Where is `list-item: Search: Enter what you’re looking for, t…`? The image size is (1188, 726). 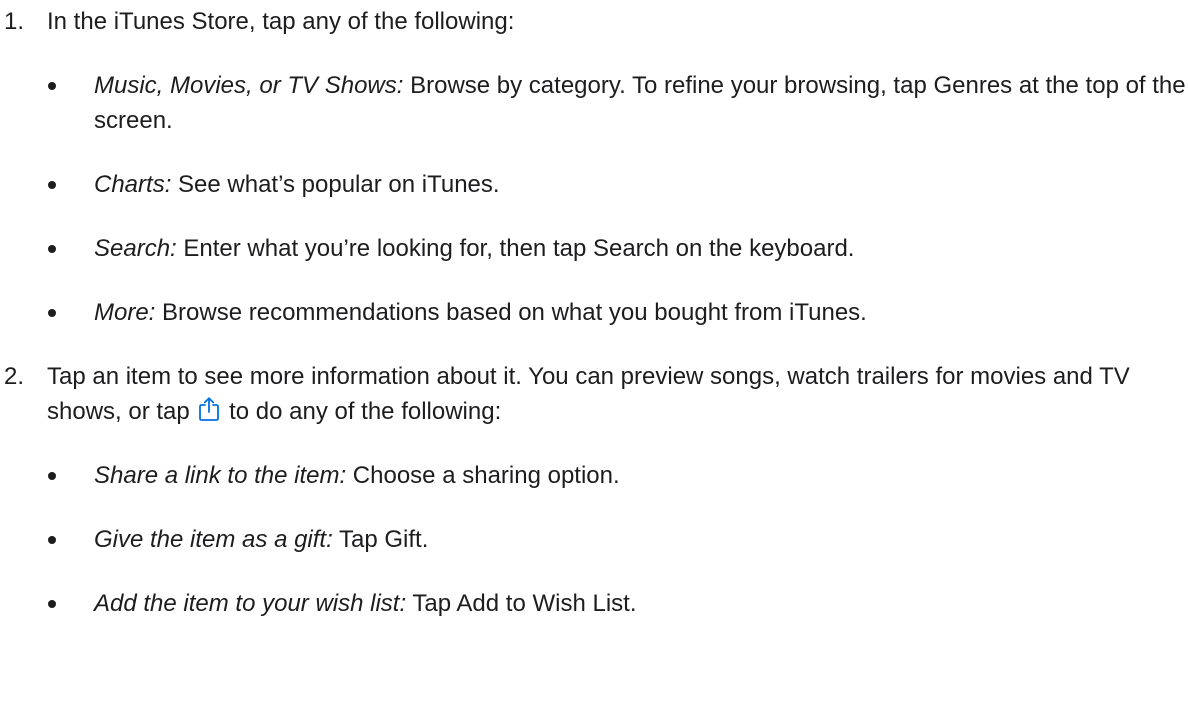
list-item: Search: Enter what you’re looking for, t… is located at coordinates (617, 248).